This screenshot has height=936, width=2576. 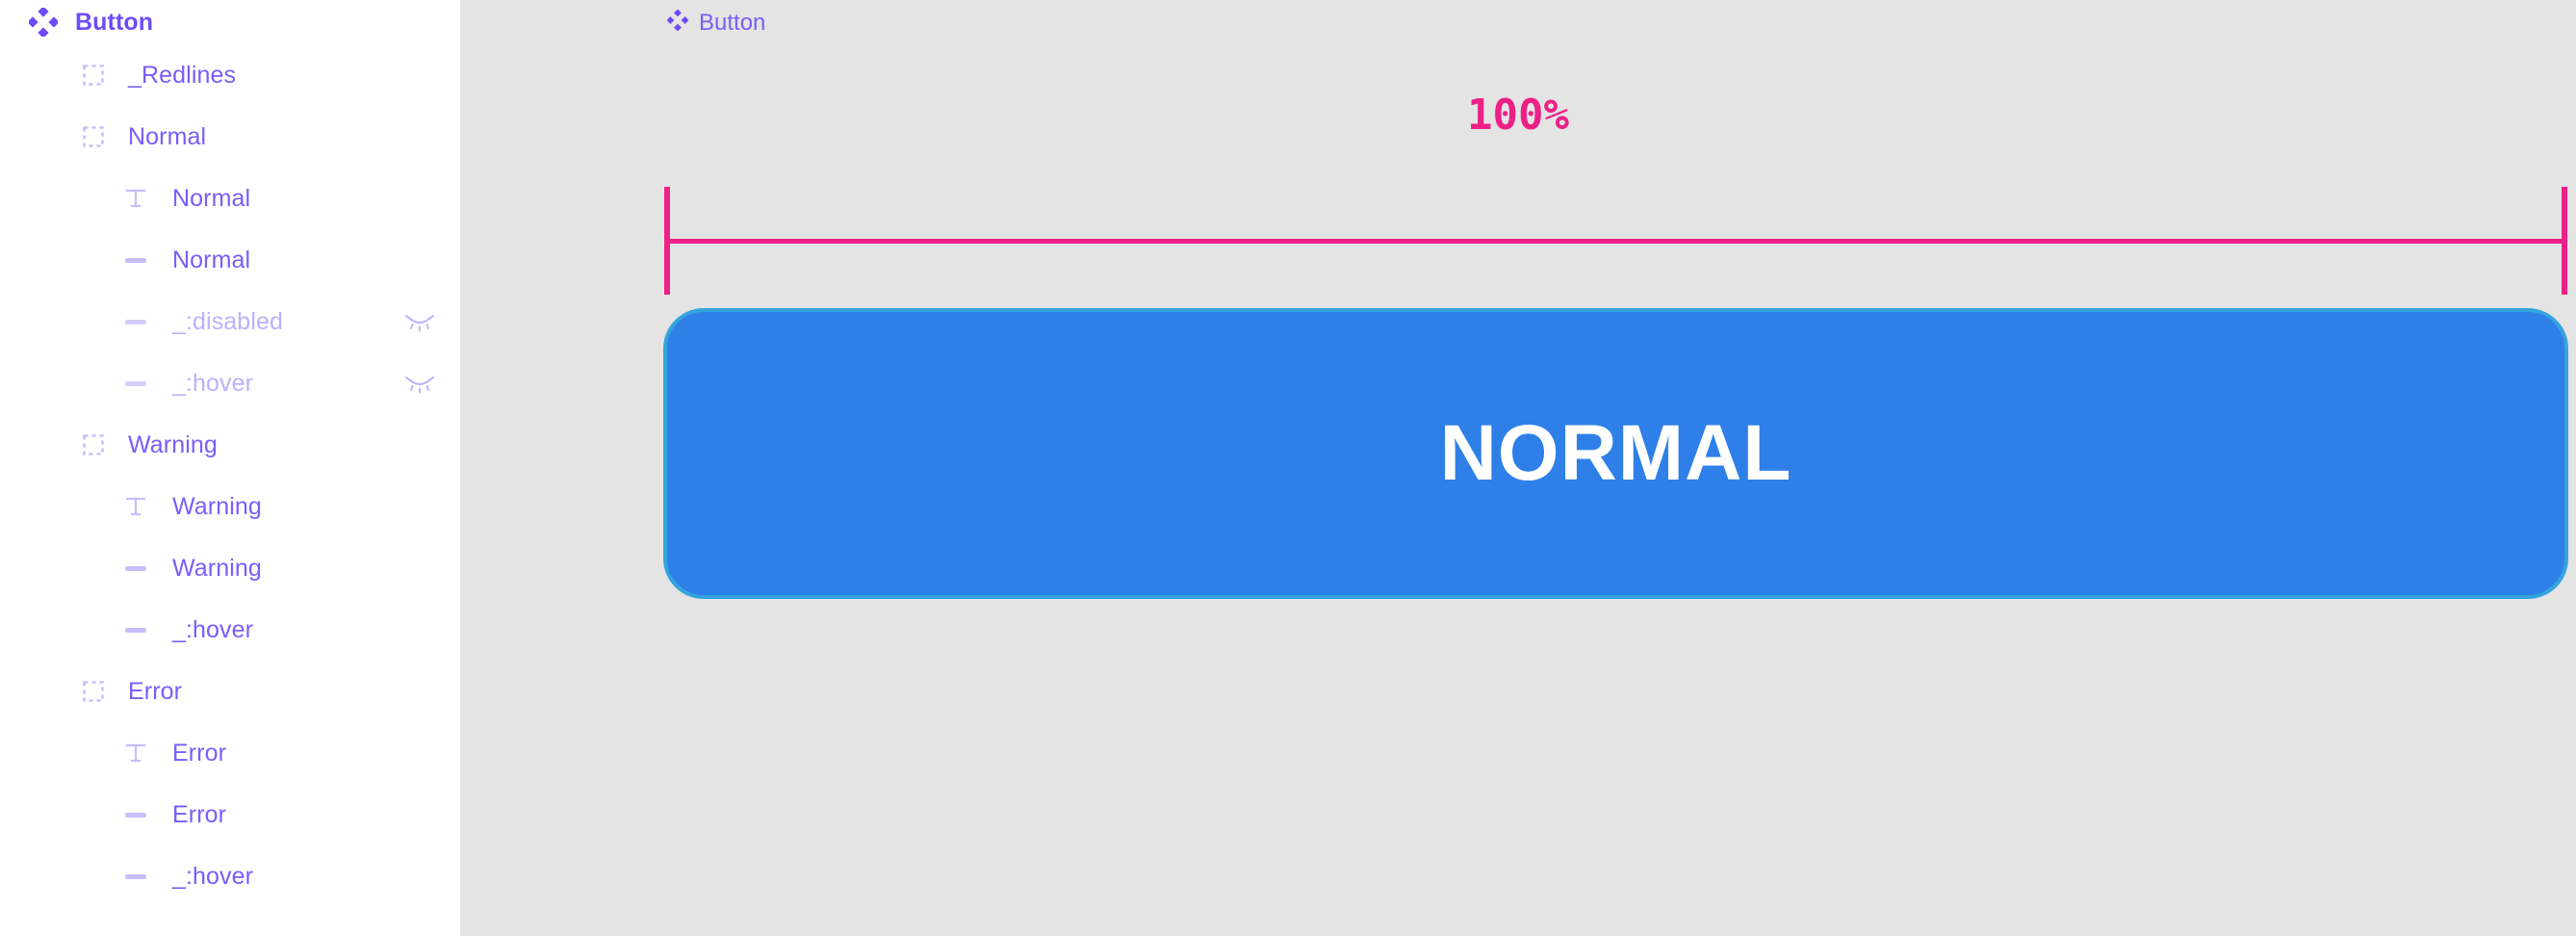 What do you see at coordinates (183, 75) in the screenshot?
I see `layer-label: _Redlines` at bounding box center [183, 75].